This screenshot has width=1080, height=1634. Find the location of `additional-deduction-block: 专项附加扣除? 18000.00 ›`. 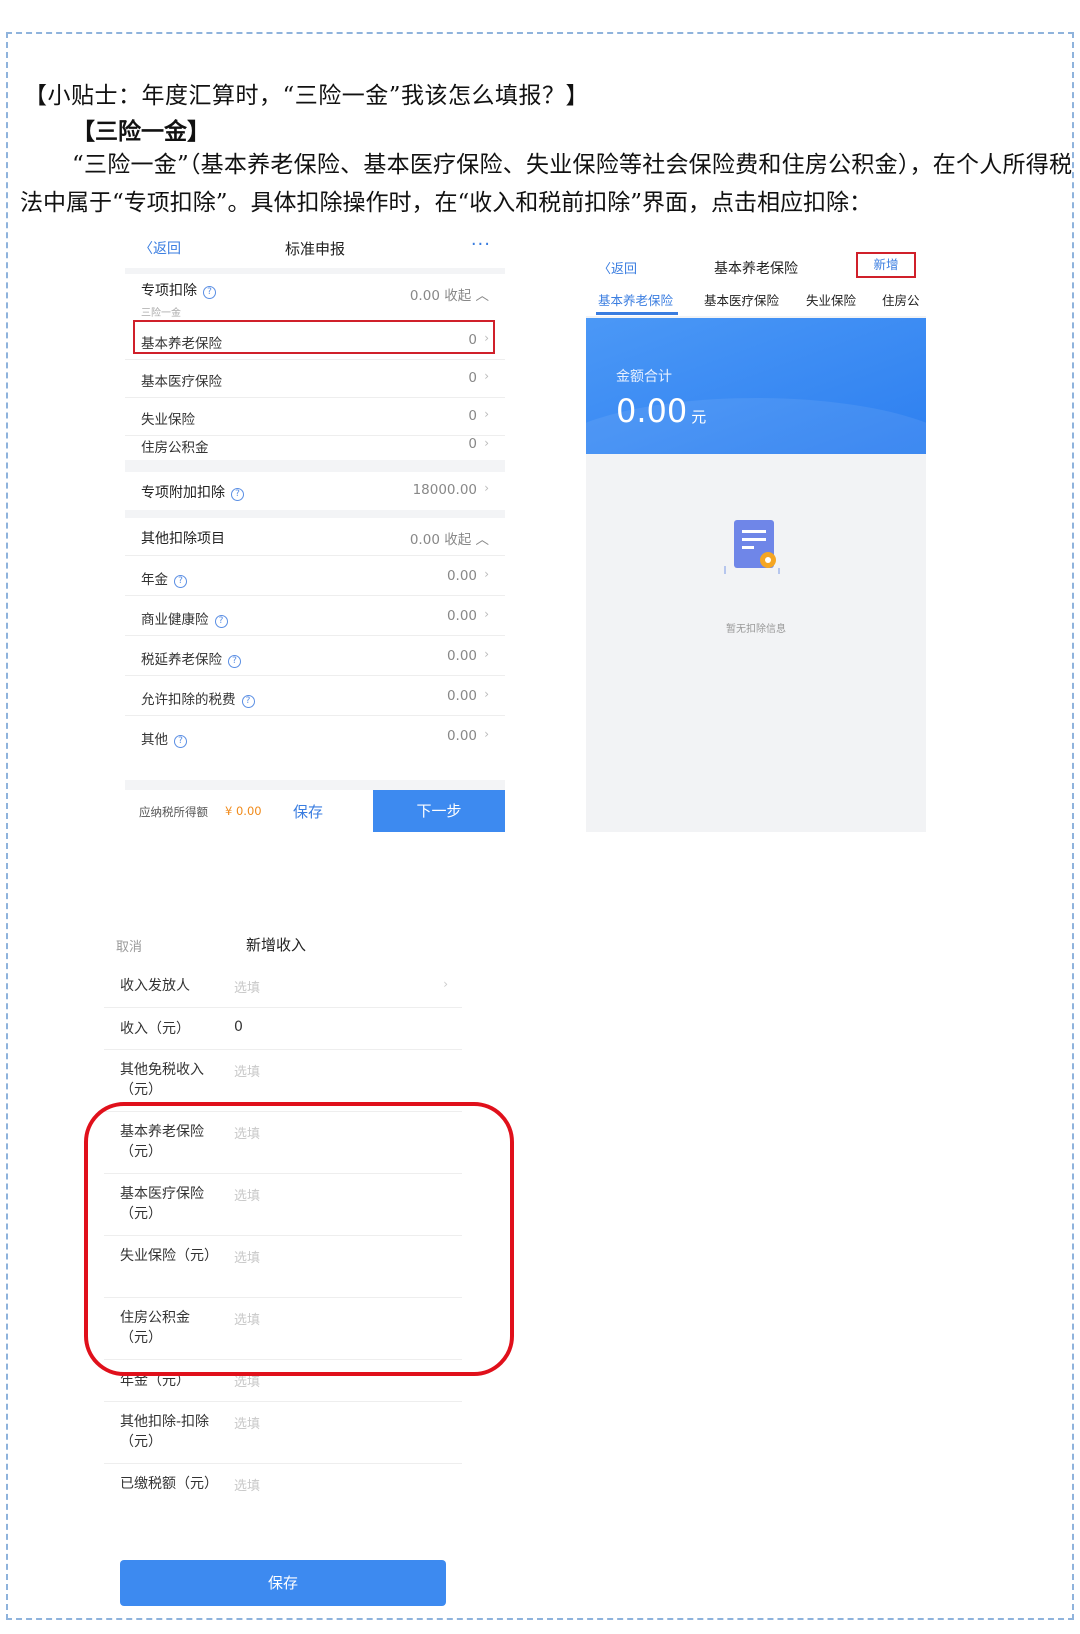

additional-deduction-block: 专项附加扣除? 18000.00 › is located at coordinates (315, 491).